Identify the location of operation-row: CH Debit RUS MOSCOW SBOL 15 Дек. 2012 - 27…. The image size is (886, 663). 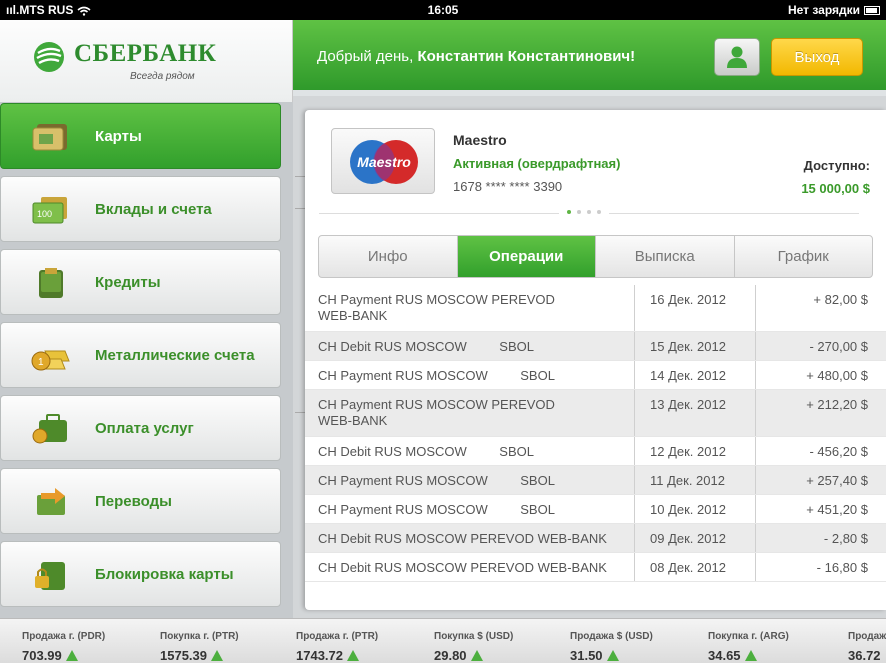
(595, 346).